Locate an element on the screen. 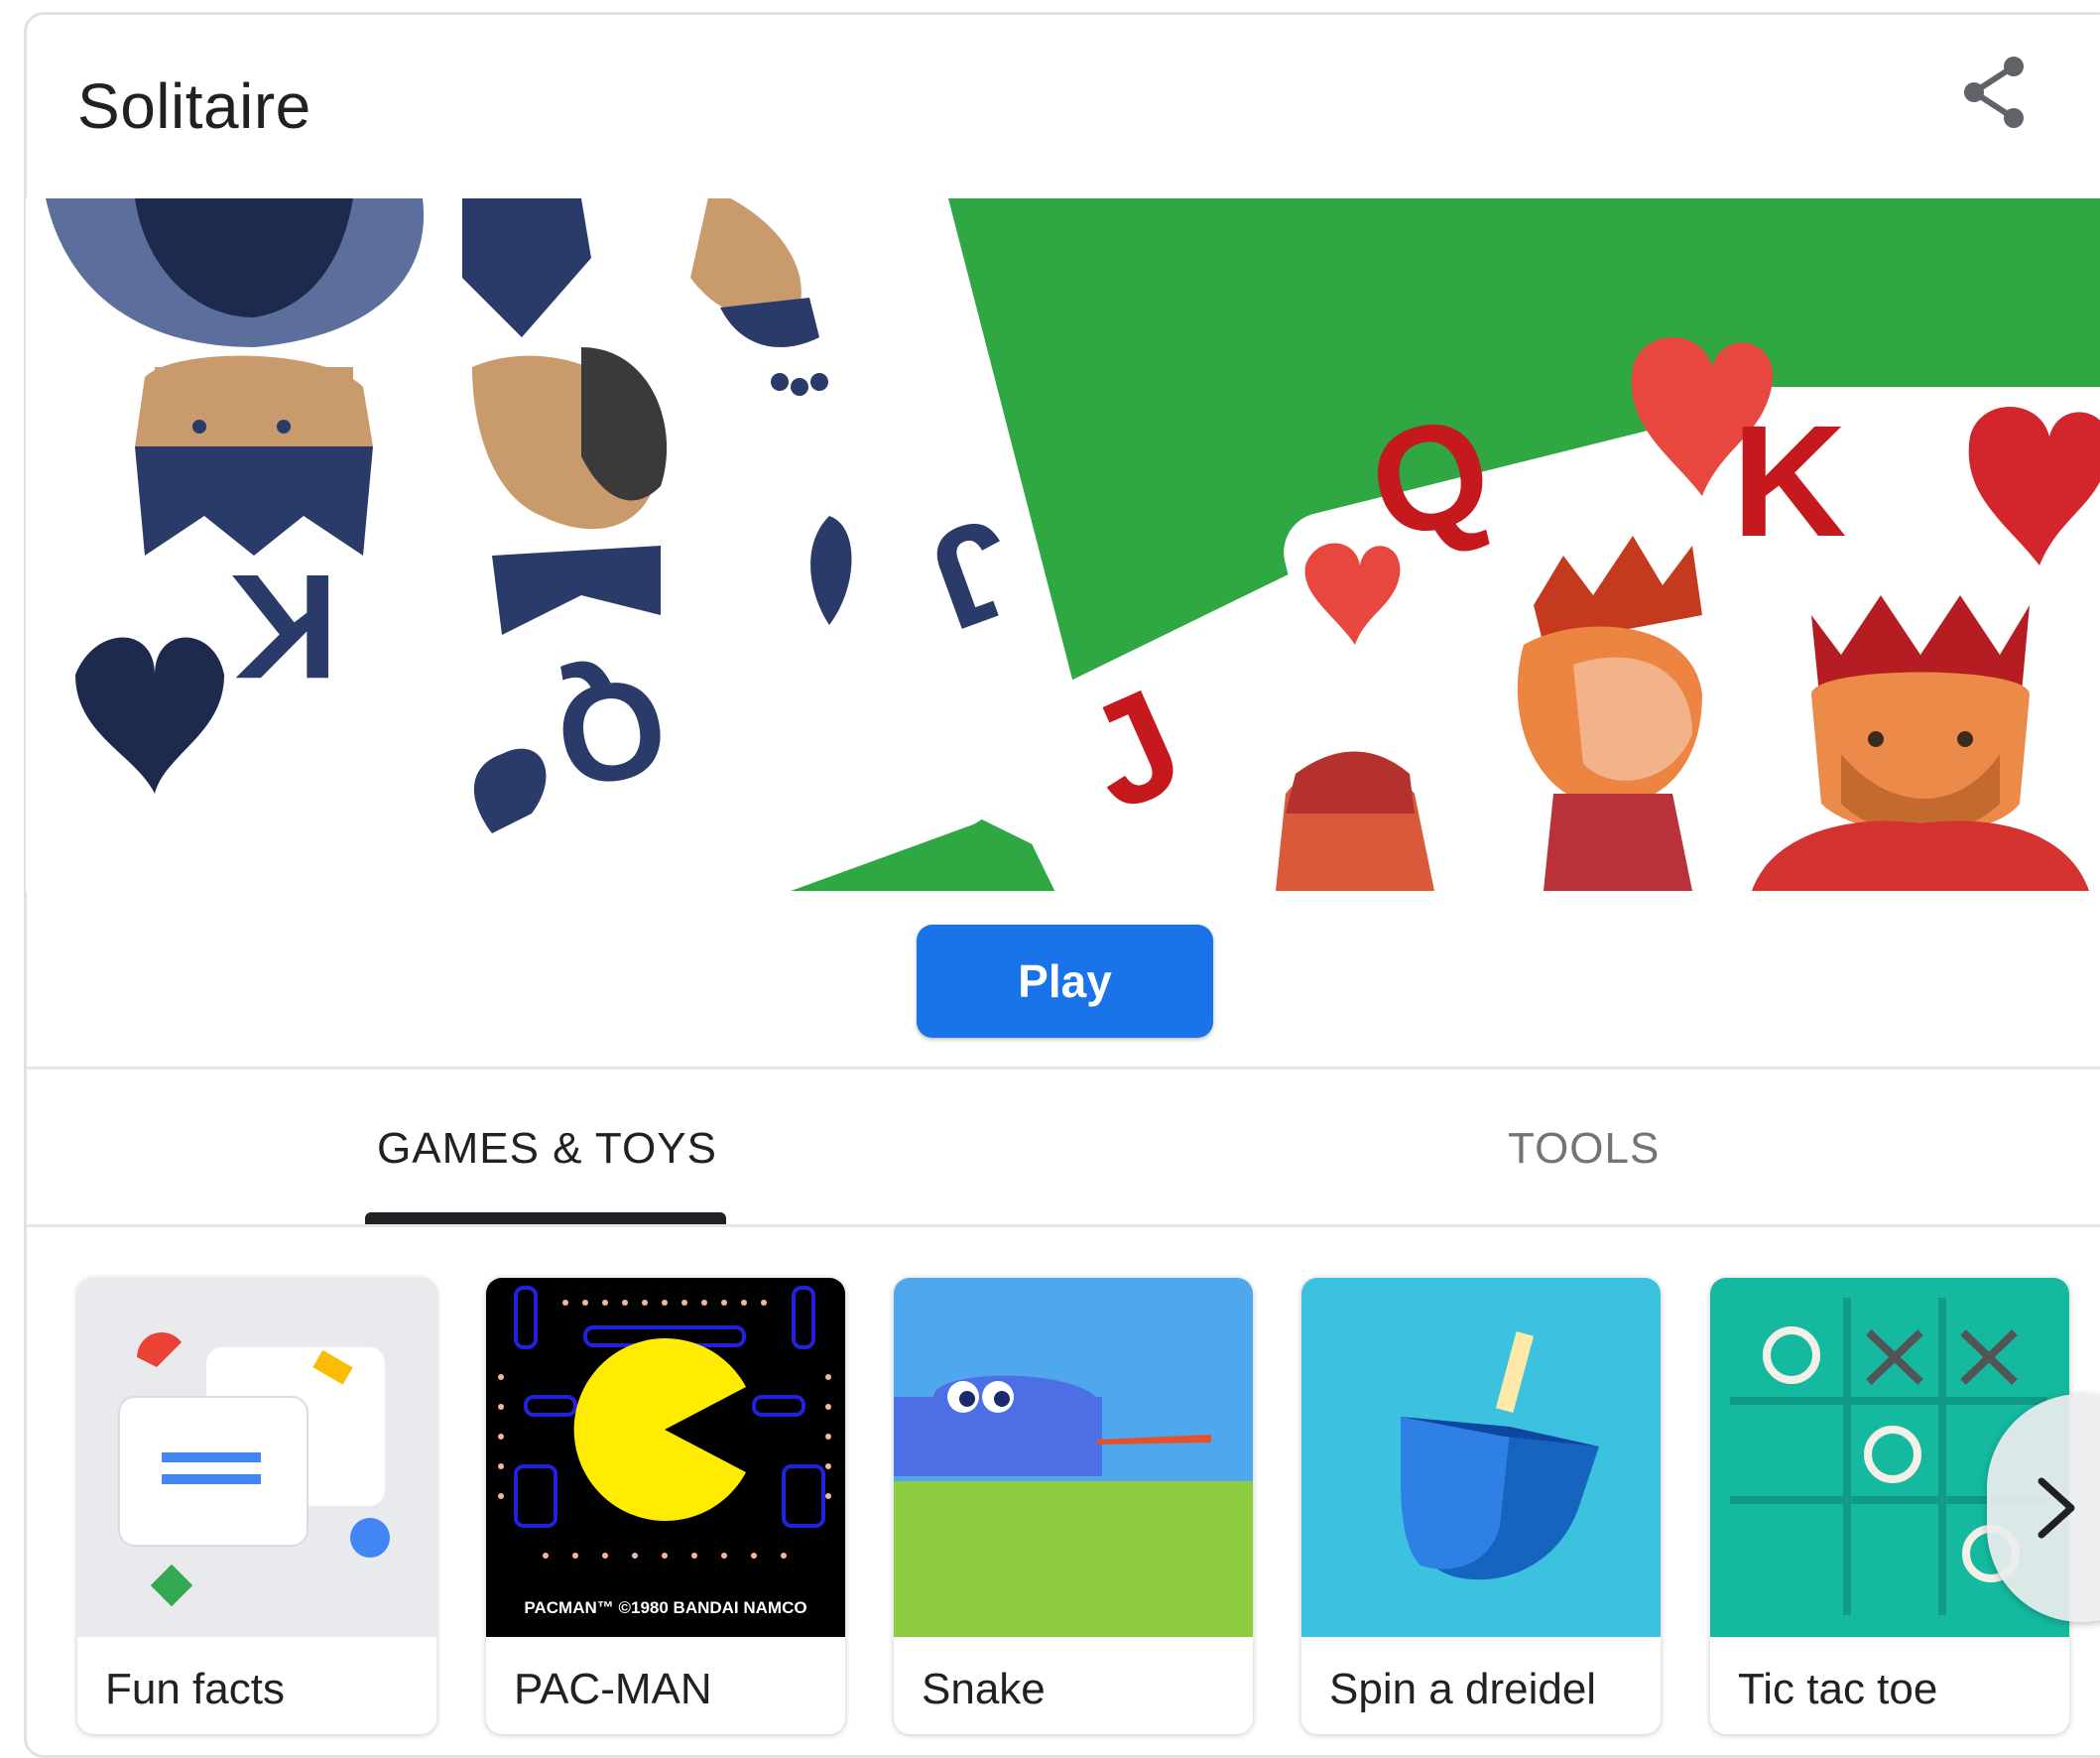  chevron-right-icon is located at coordinates (2057, 1508).